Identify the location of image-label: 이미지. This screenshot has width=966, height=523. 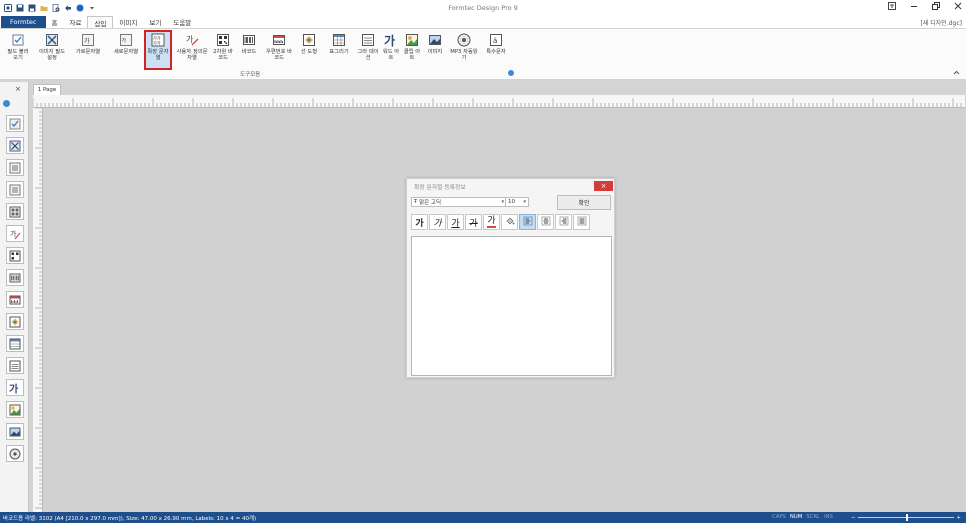
(435, 52).